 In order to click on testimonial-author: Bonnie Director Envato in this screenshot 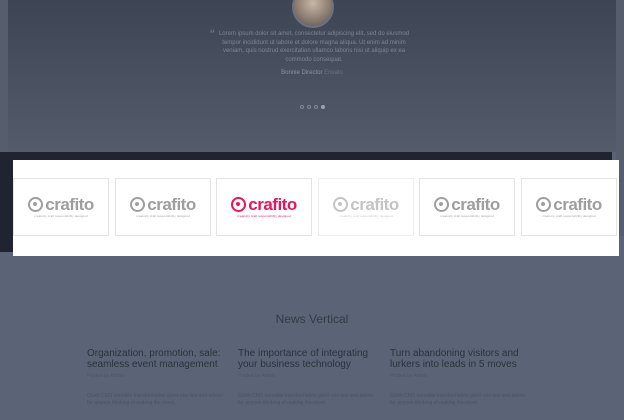, I will do `click(312, 73)`.